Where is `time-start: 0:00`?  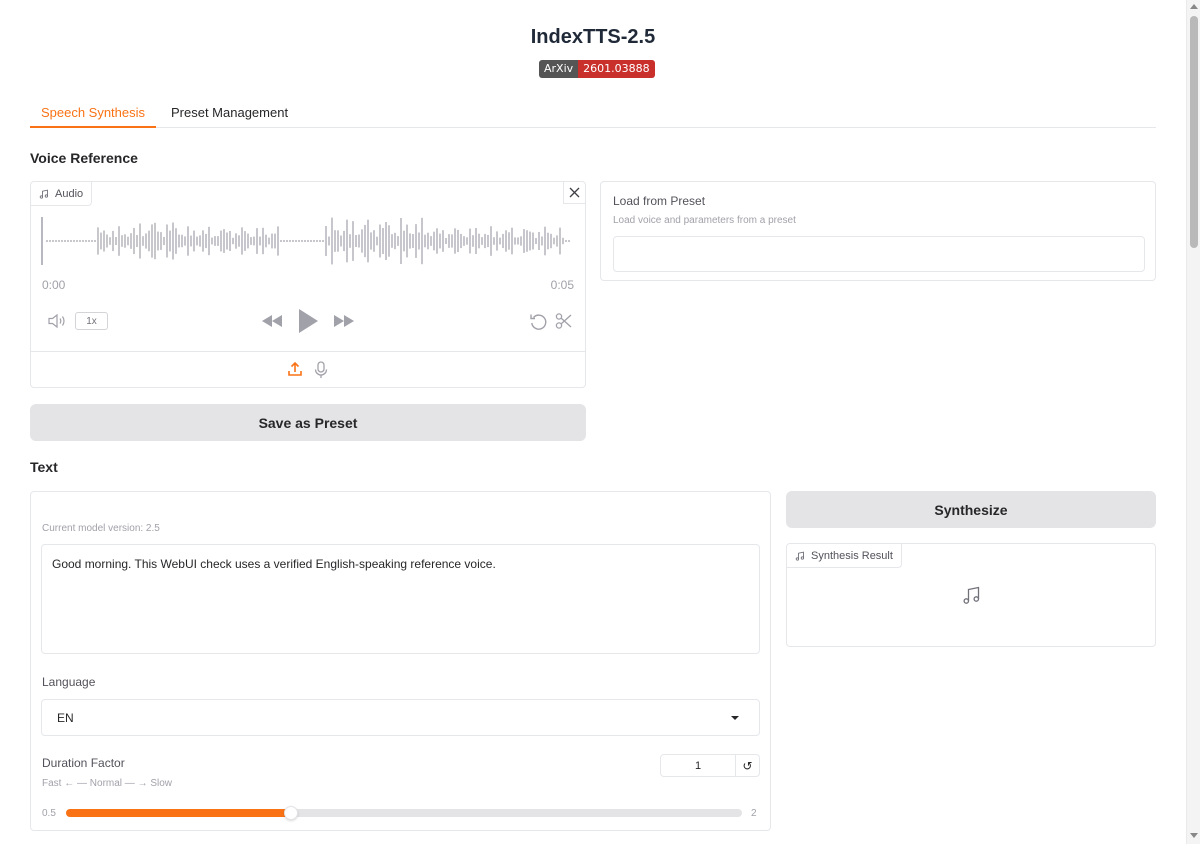
time-start: 0:00 is located at coordinates (54, 285).